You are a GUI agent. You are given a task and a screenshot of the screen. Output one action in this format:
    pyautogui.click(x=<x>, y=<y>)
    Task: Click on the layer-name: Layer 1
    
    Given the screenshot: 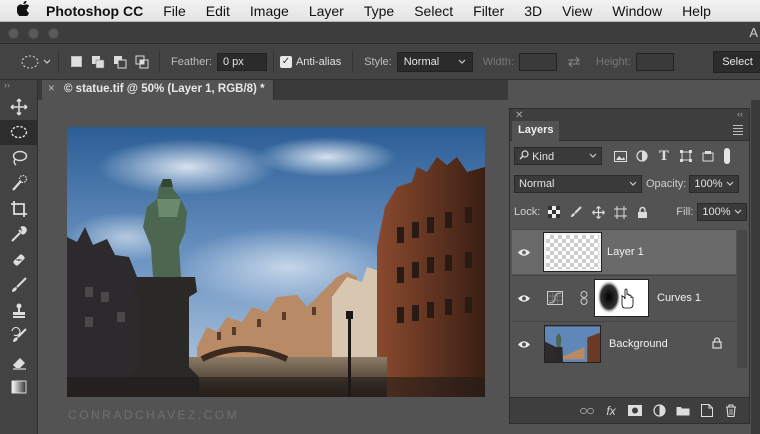 What is the action you would take?
    pyautogui.click(x=625, y=252)
    